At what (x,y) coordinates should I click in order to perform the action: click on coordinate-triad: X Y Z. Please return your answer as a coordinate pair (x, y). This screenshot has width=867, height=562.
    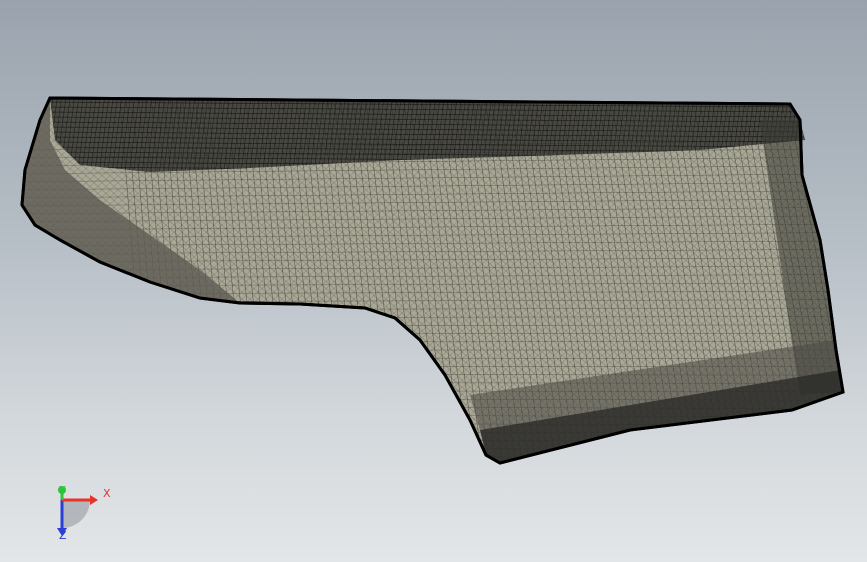
    Looking at the image, I should click on (80, 513).